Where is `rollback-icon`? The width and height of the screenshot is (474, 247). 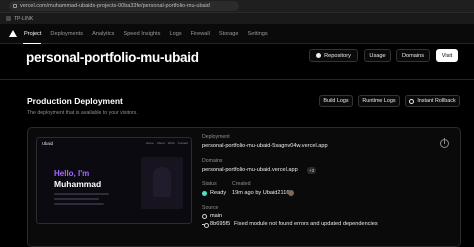
rollback-icon is located at coordinates (412, 101).